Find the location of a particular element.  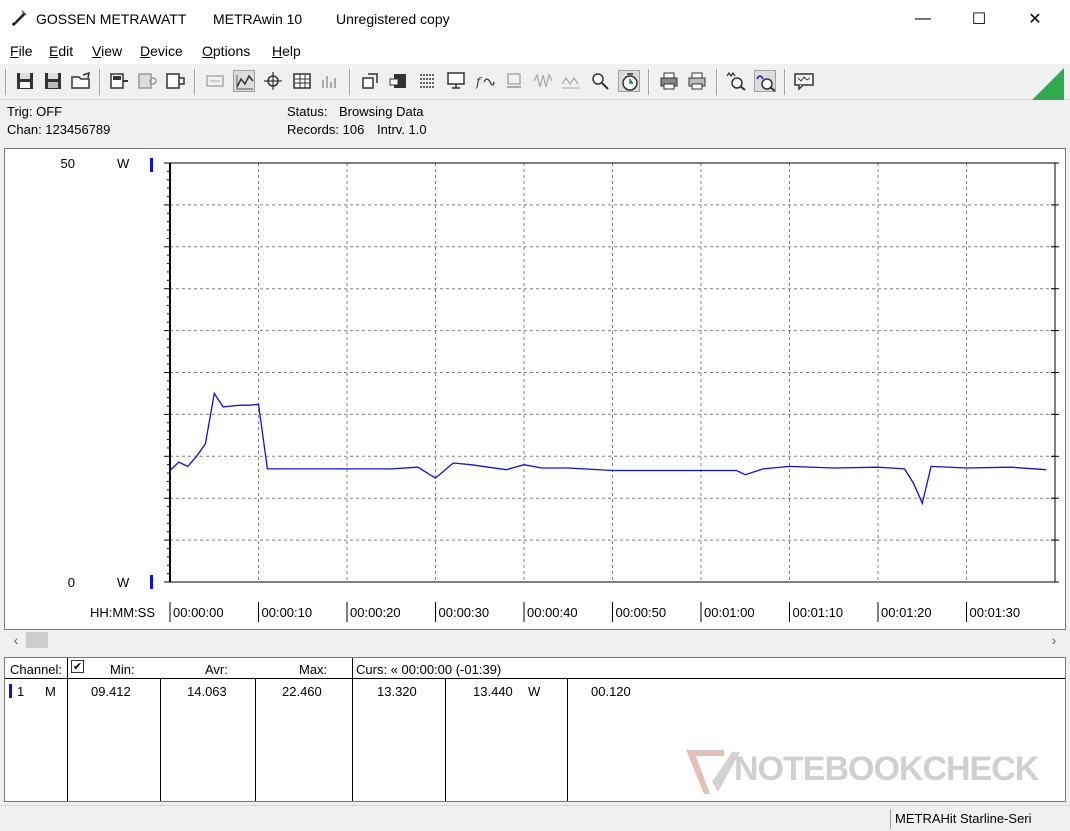

x-tick-label: 00:00:10 is located at coordinates (287, 612).